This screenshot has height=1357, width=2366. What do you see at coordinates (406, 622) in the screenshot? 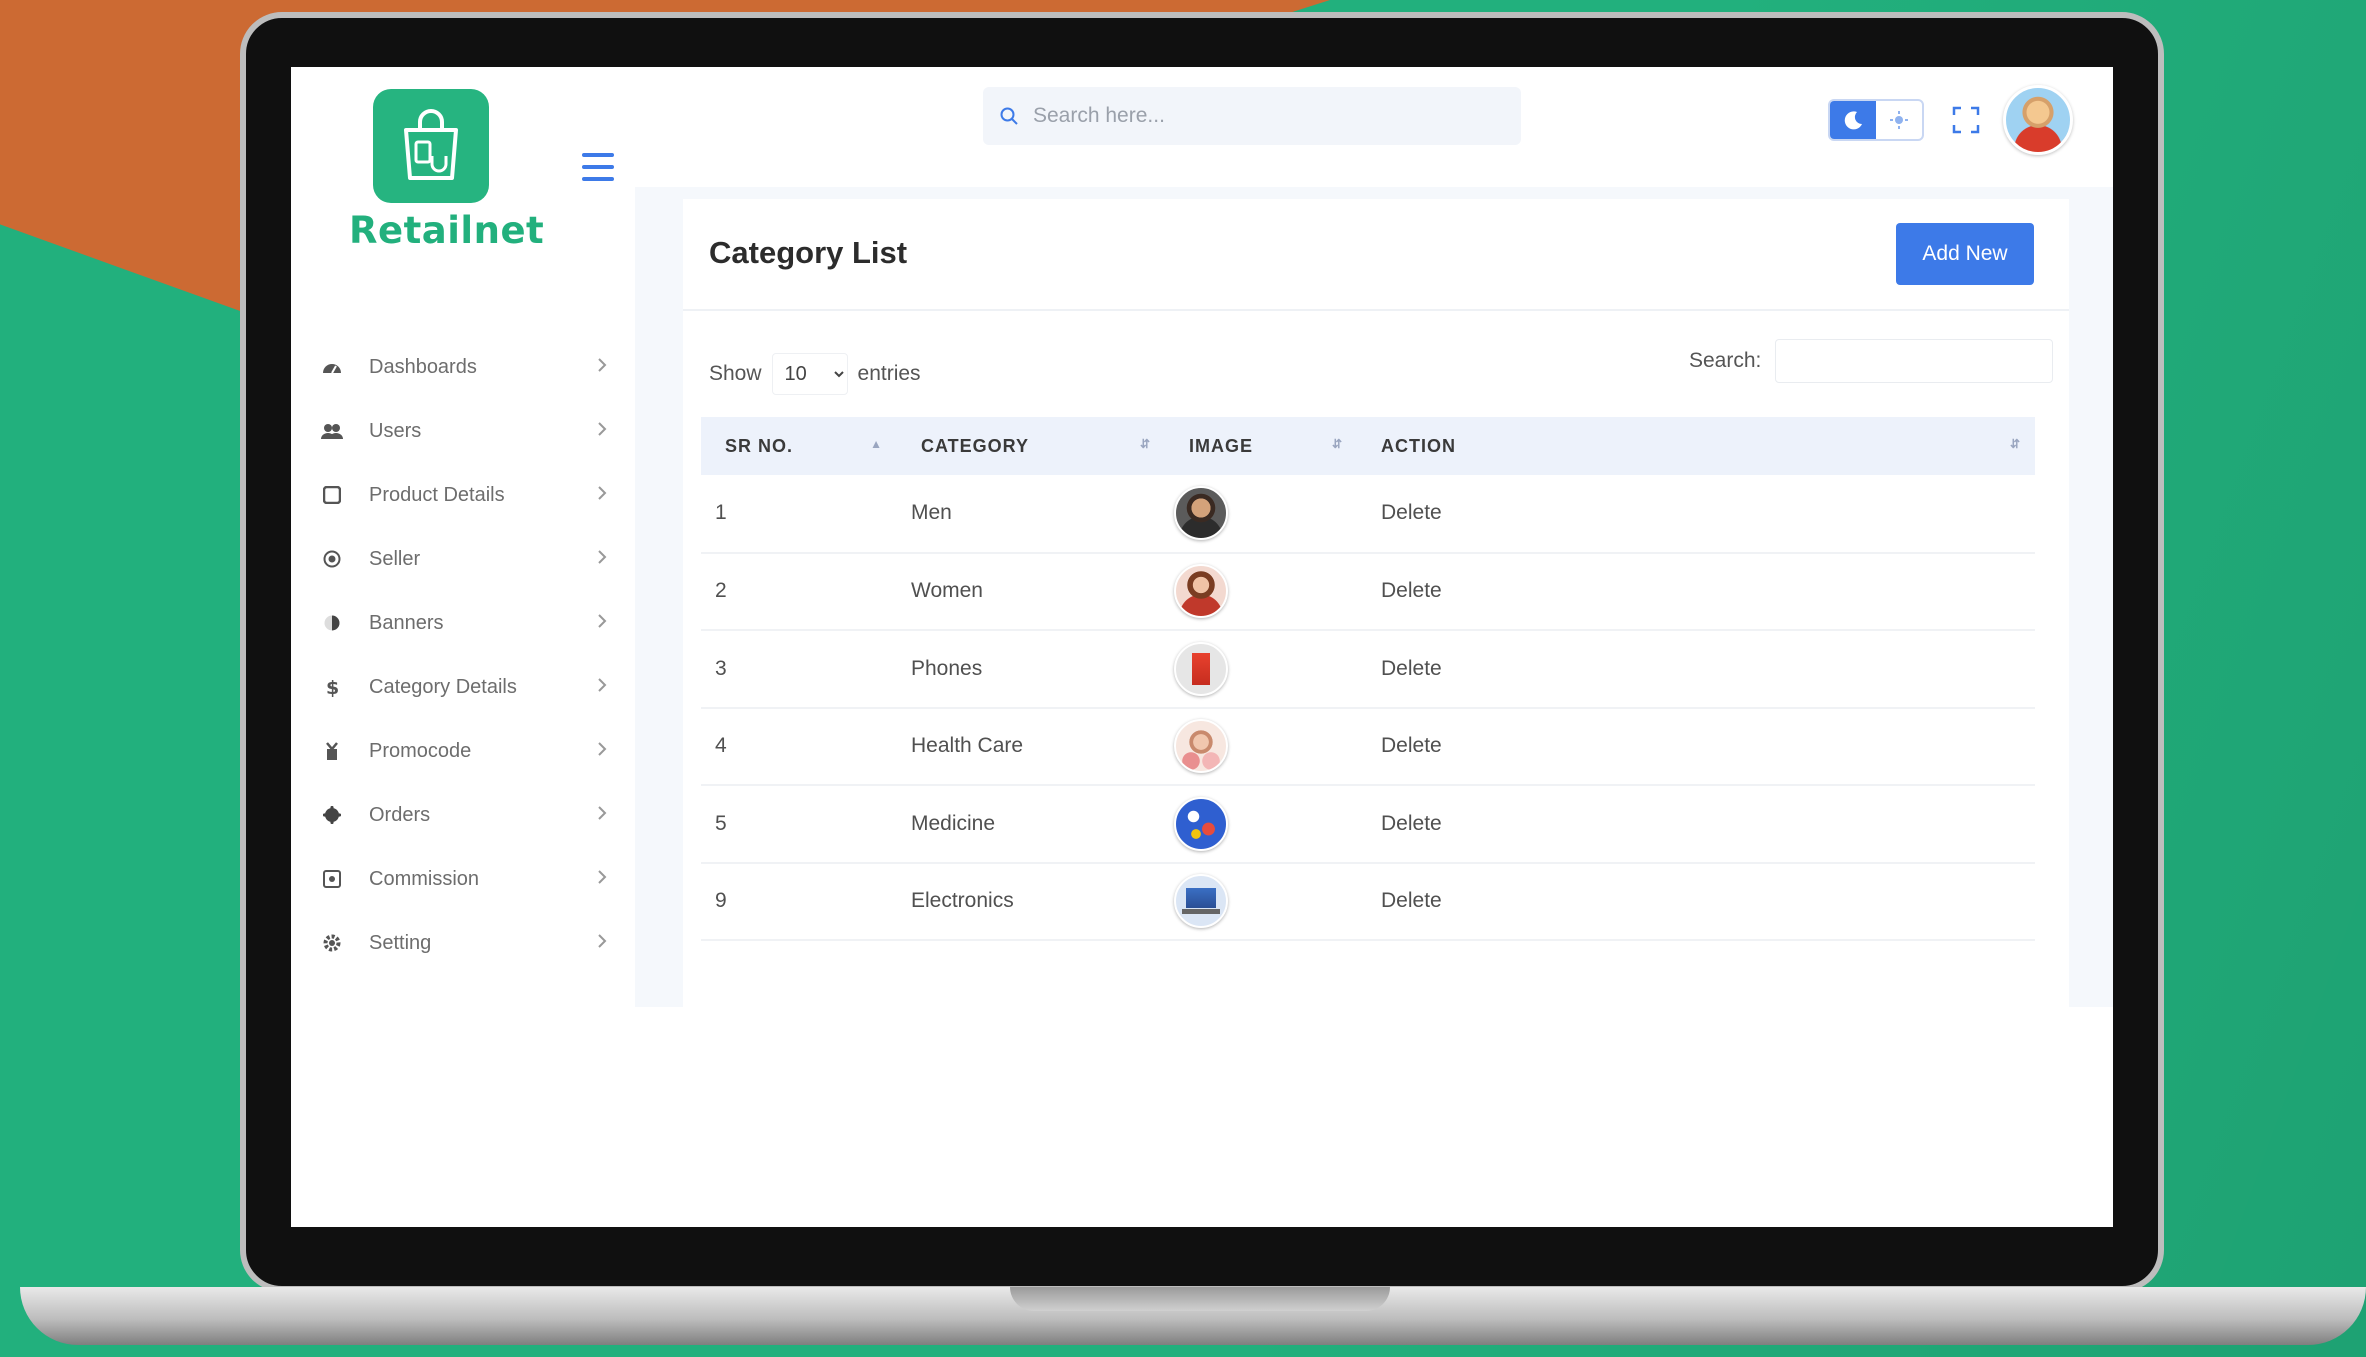
I see `sidebar-item-label: Banners` at bounding box center [406, 622].